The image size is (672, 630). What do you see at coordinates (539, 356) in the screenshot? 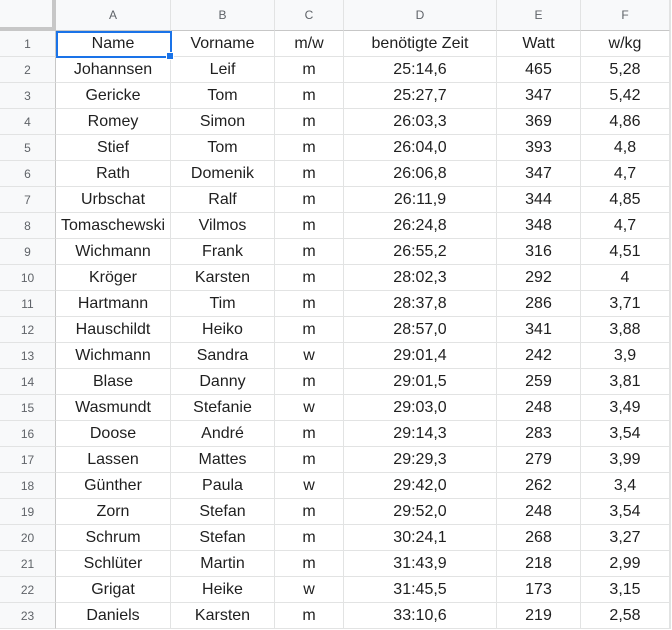
I see `table-cell: 242` at bounding box center [539, 356].